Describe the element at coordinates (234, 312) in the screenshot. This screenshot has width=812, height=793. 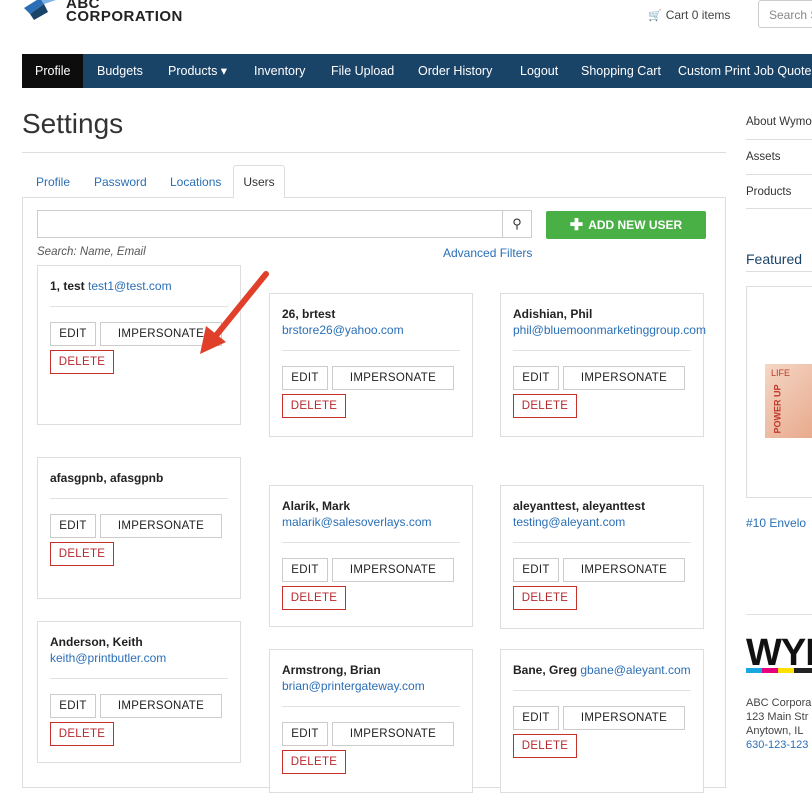
I see `annotation-arrow-icon` at that location.